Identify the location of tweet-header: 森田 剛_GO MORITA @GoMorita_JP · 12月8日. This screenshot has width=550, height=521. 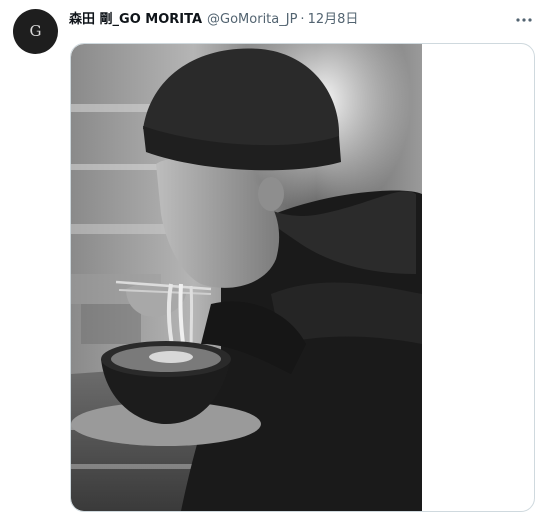
(213, 20).